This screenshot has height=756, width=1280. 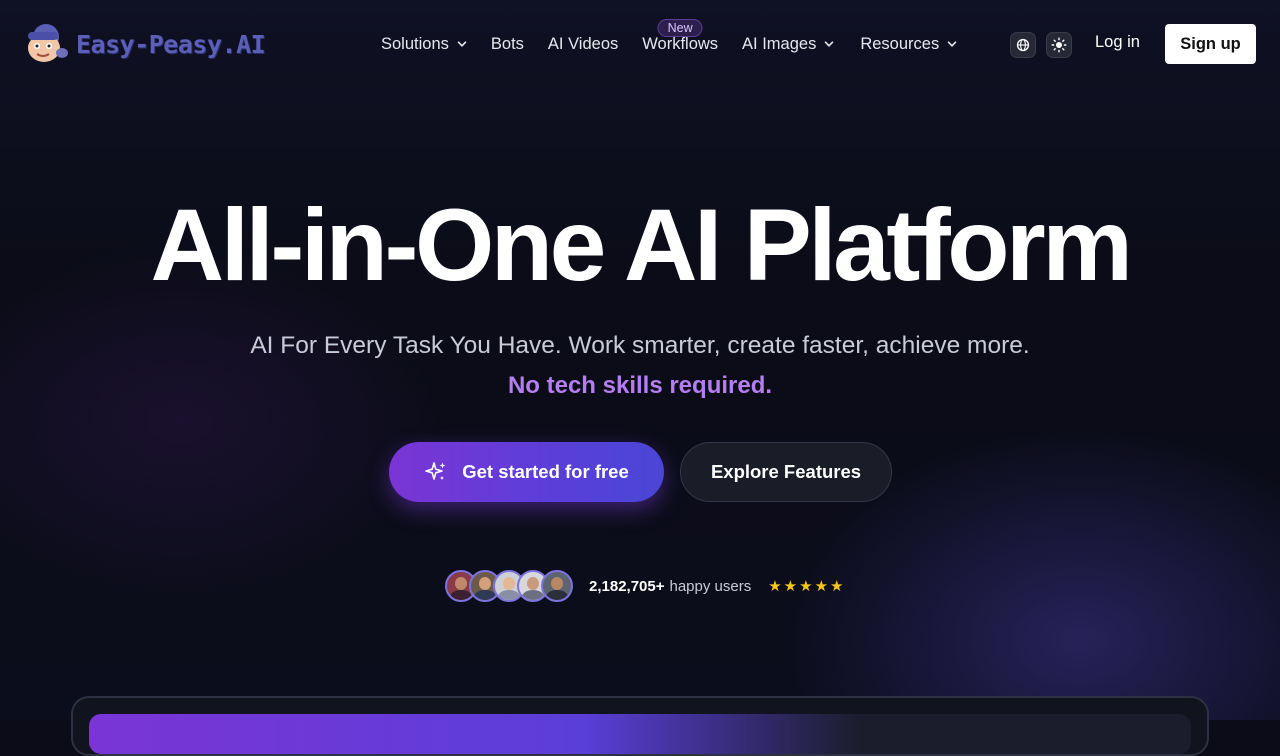 I want to click on globe-icon, so click(x=1023, y=45).